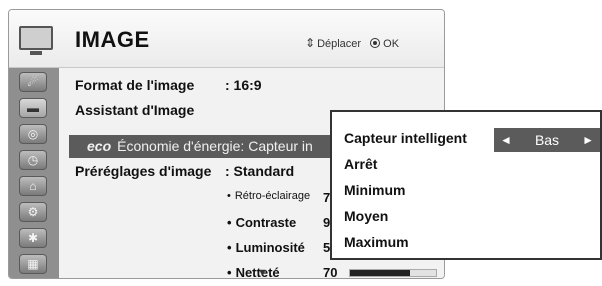  I want to click on film-icon: ▦, so click(33, 264).